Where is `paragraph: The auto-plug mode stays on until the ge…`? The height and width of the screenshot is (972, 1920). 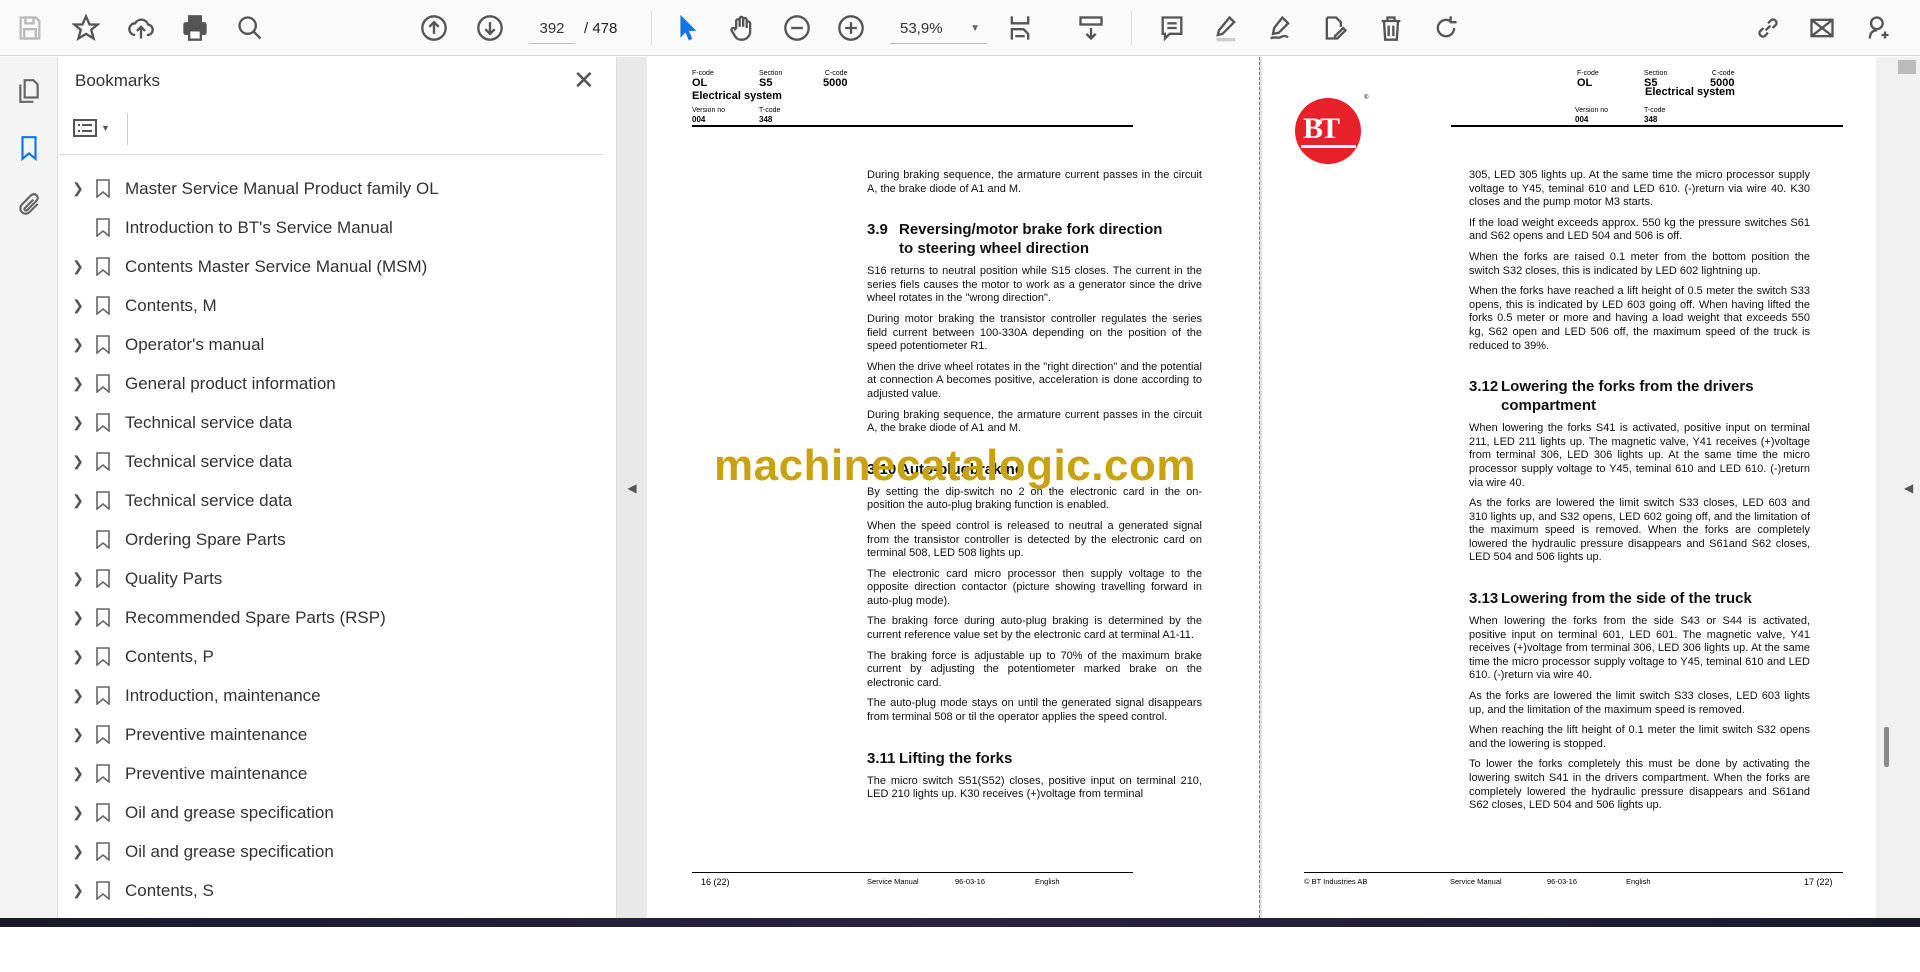 paragraph: The auto-plug mode stays on until the ge… is located at coordinates (1034, 710).